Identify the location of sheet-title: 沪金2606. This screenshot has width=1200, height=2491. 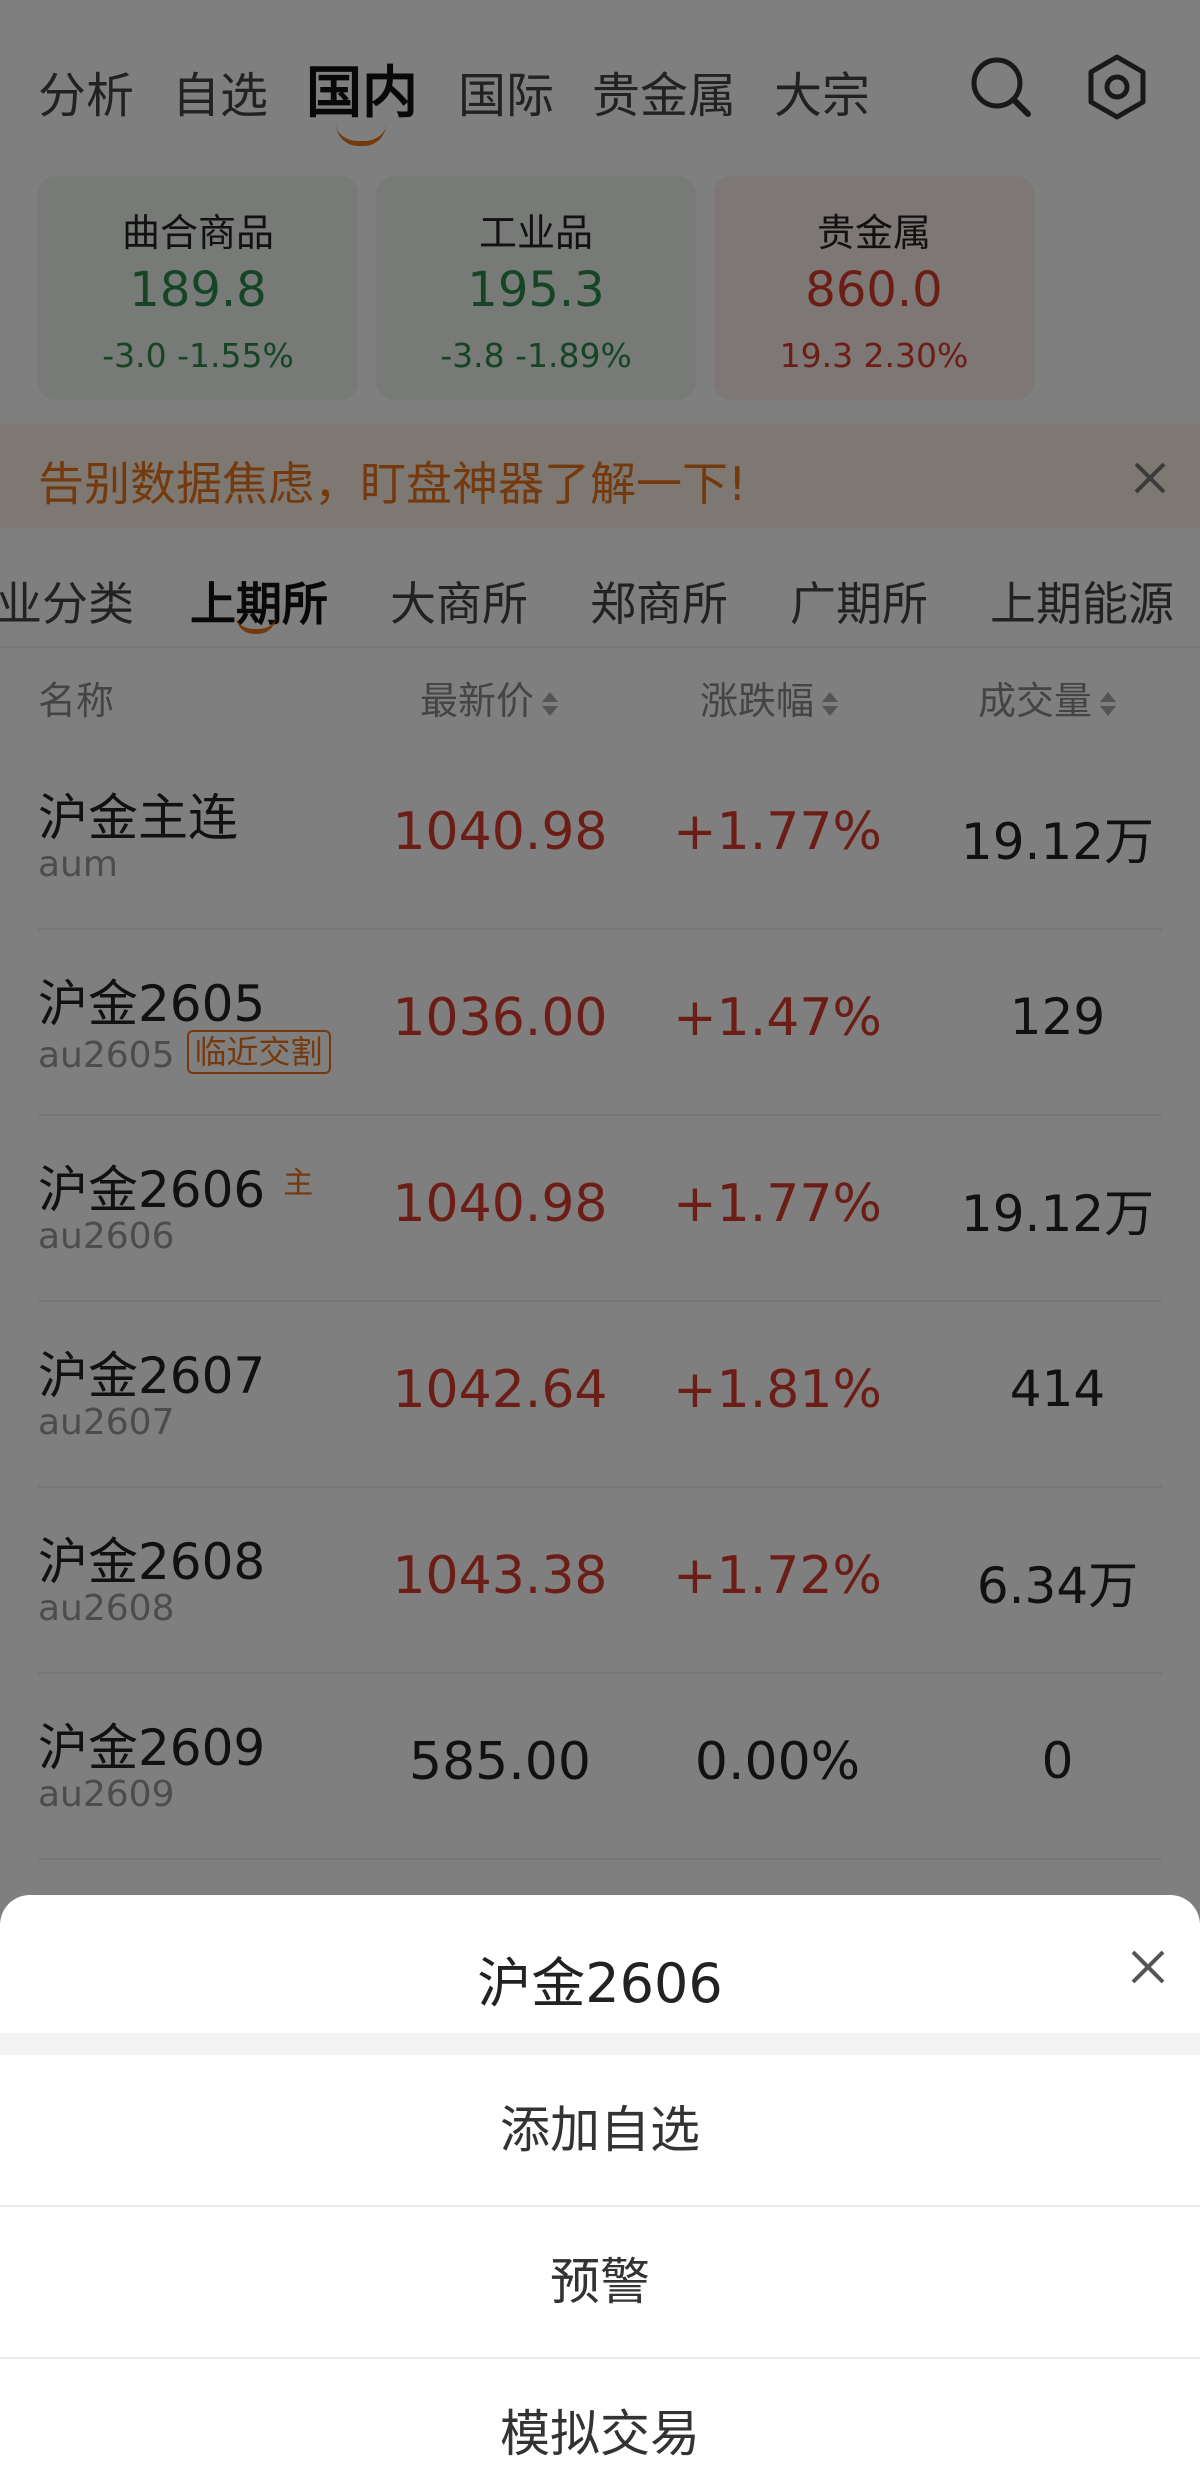
(600, 1983).